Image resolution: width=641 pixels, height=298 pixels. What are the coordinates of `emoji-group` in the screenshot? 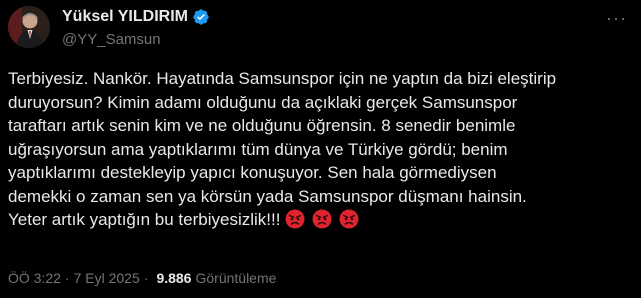 It's located at (325, 219).